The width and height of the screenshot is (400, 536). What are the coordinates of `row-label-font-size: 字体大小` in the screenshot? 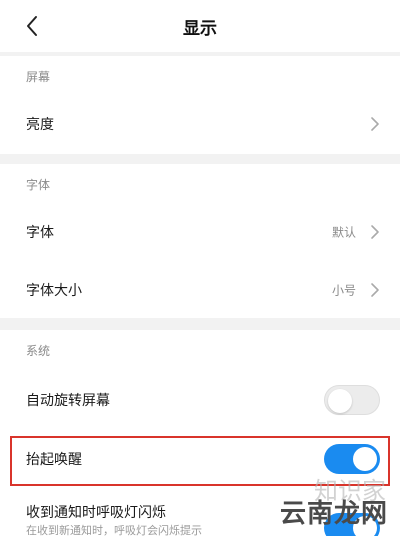 It's located at (54, 291).